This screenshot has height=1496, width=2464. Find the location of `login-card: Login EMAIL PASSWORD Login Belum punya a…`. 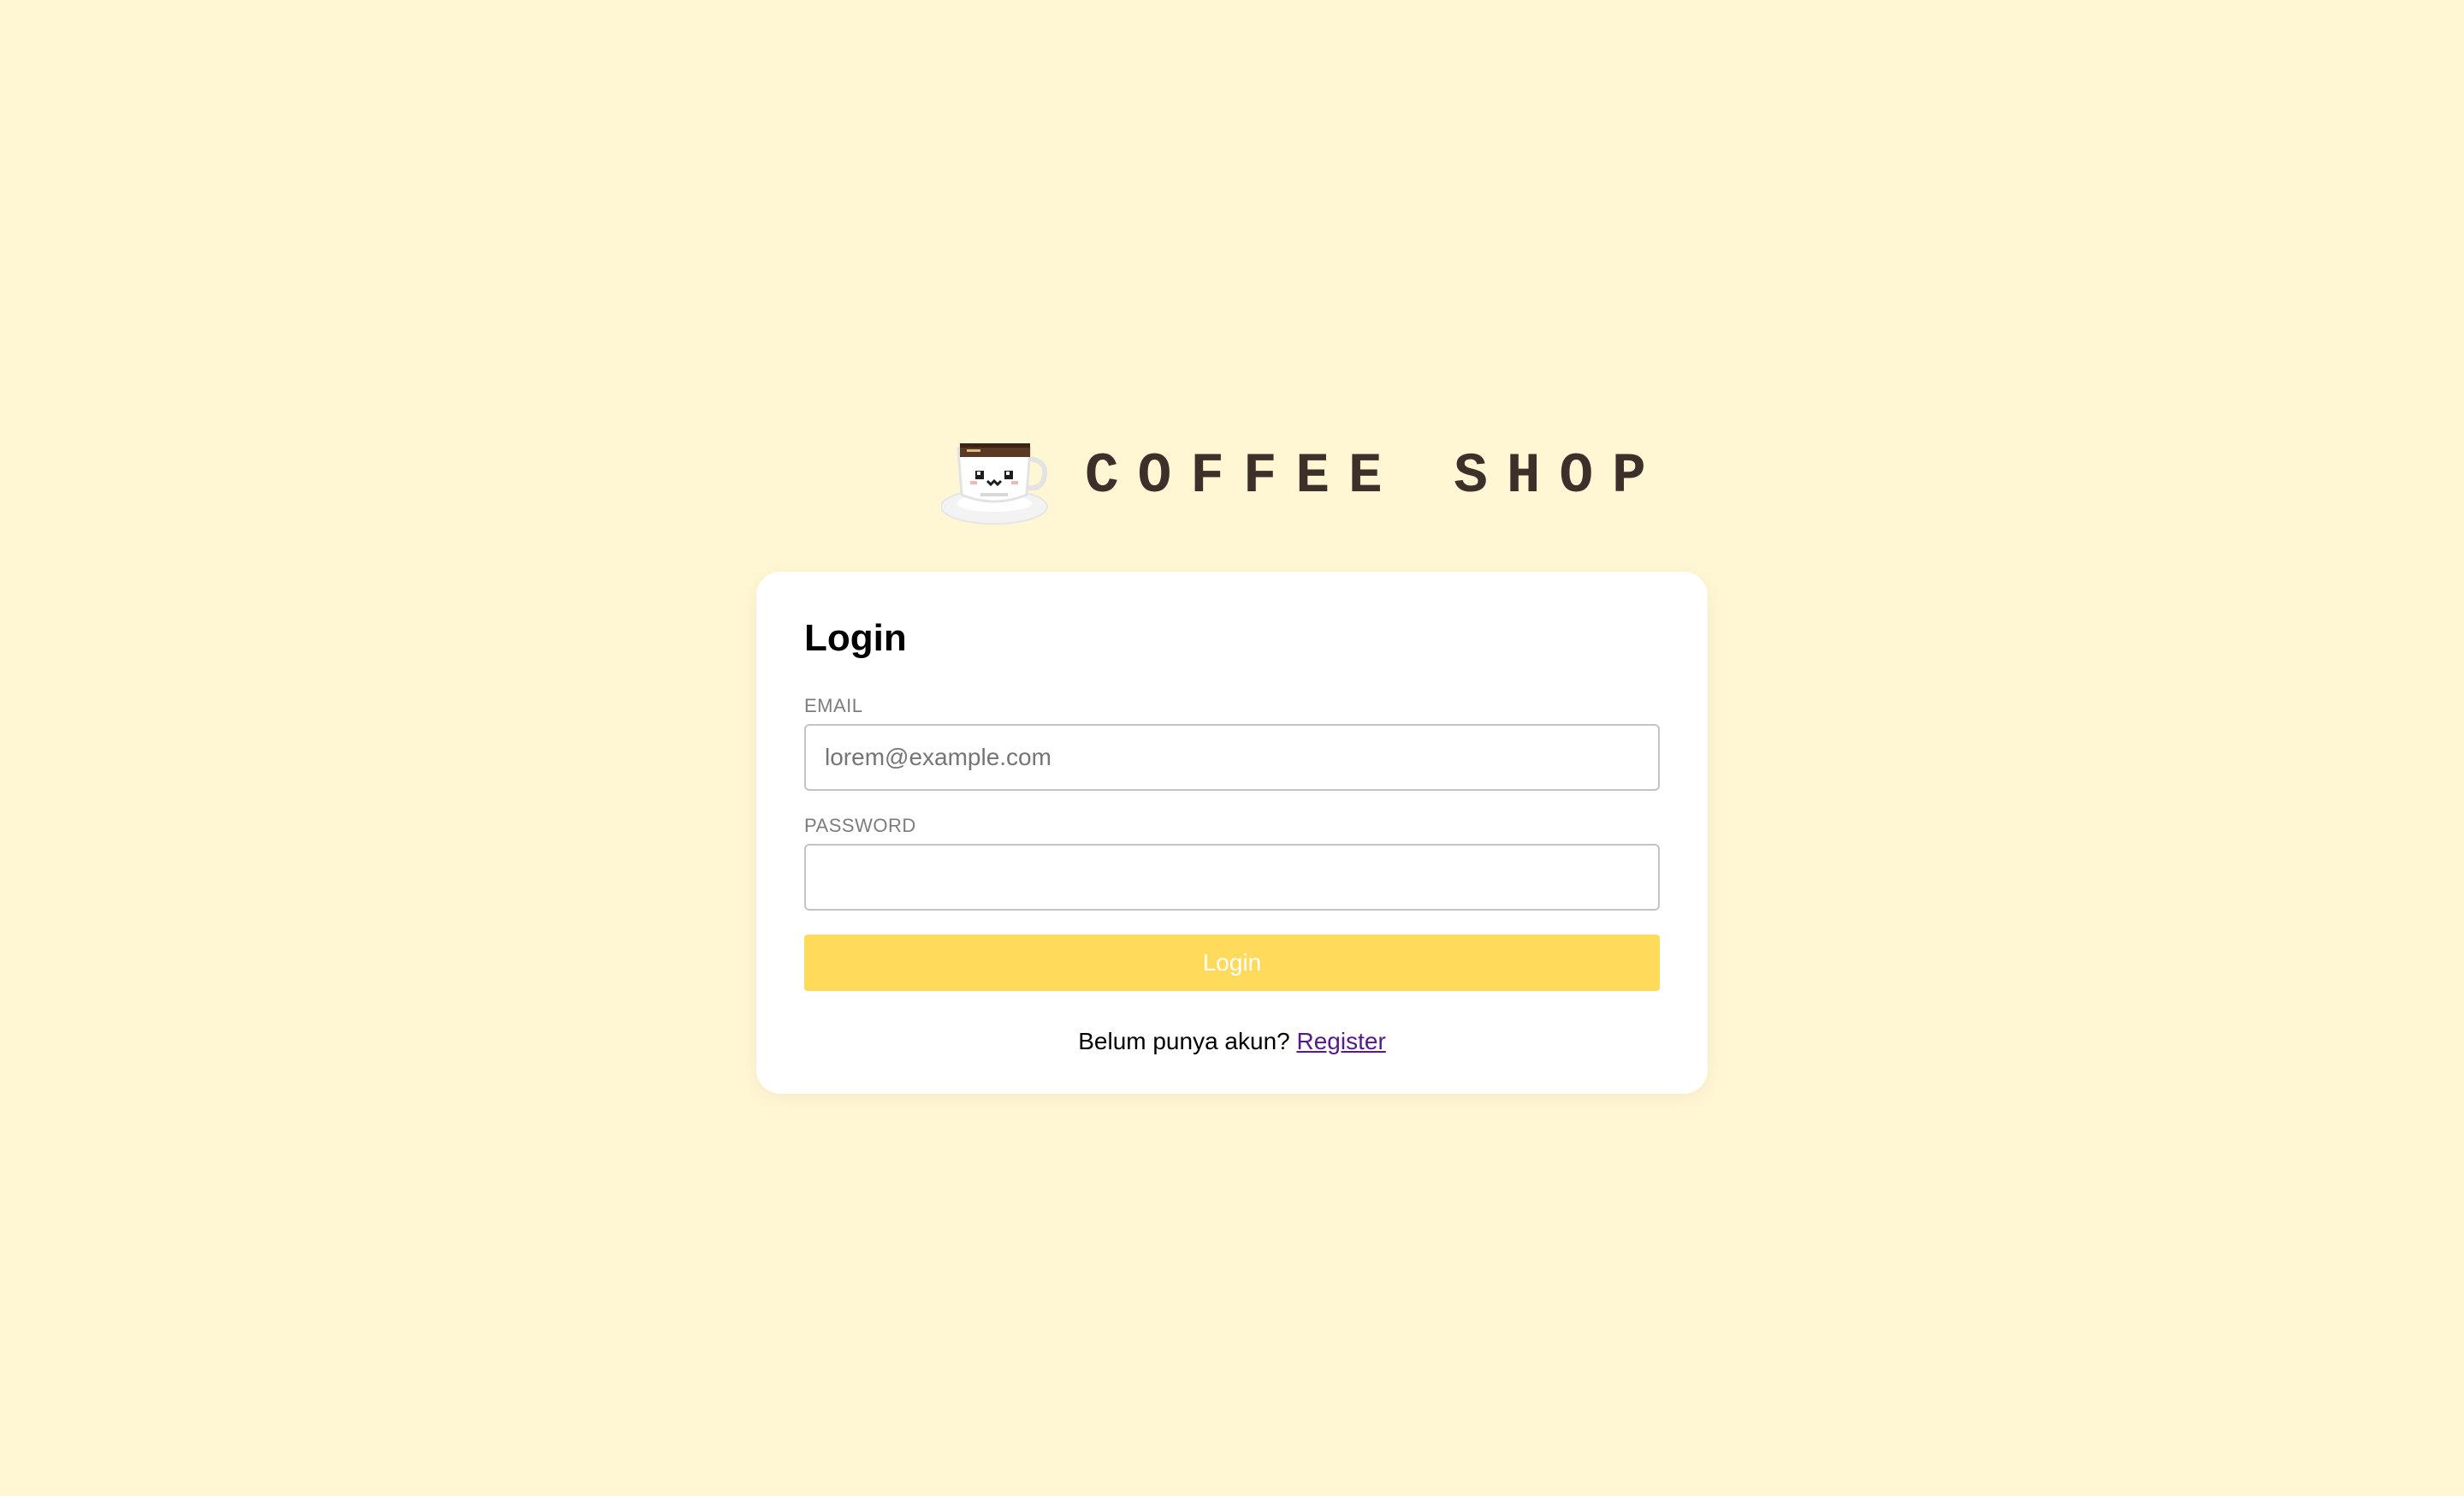

login-card: Login EMAIL PASSWORD Login Belum punya a… is located at coordinates (1232, 833).